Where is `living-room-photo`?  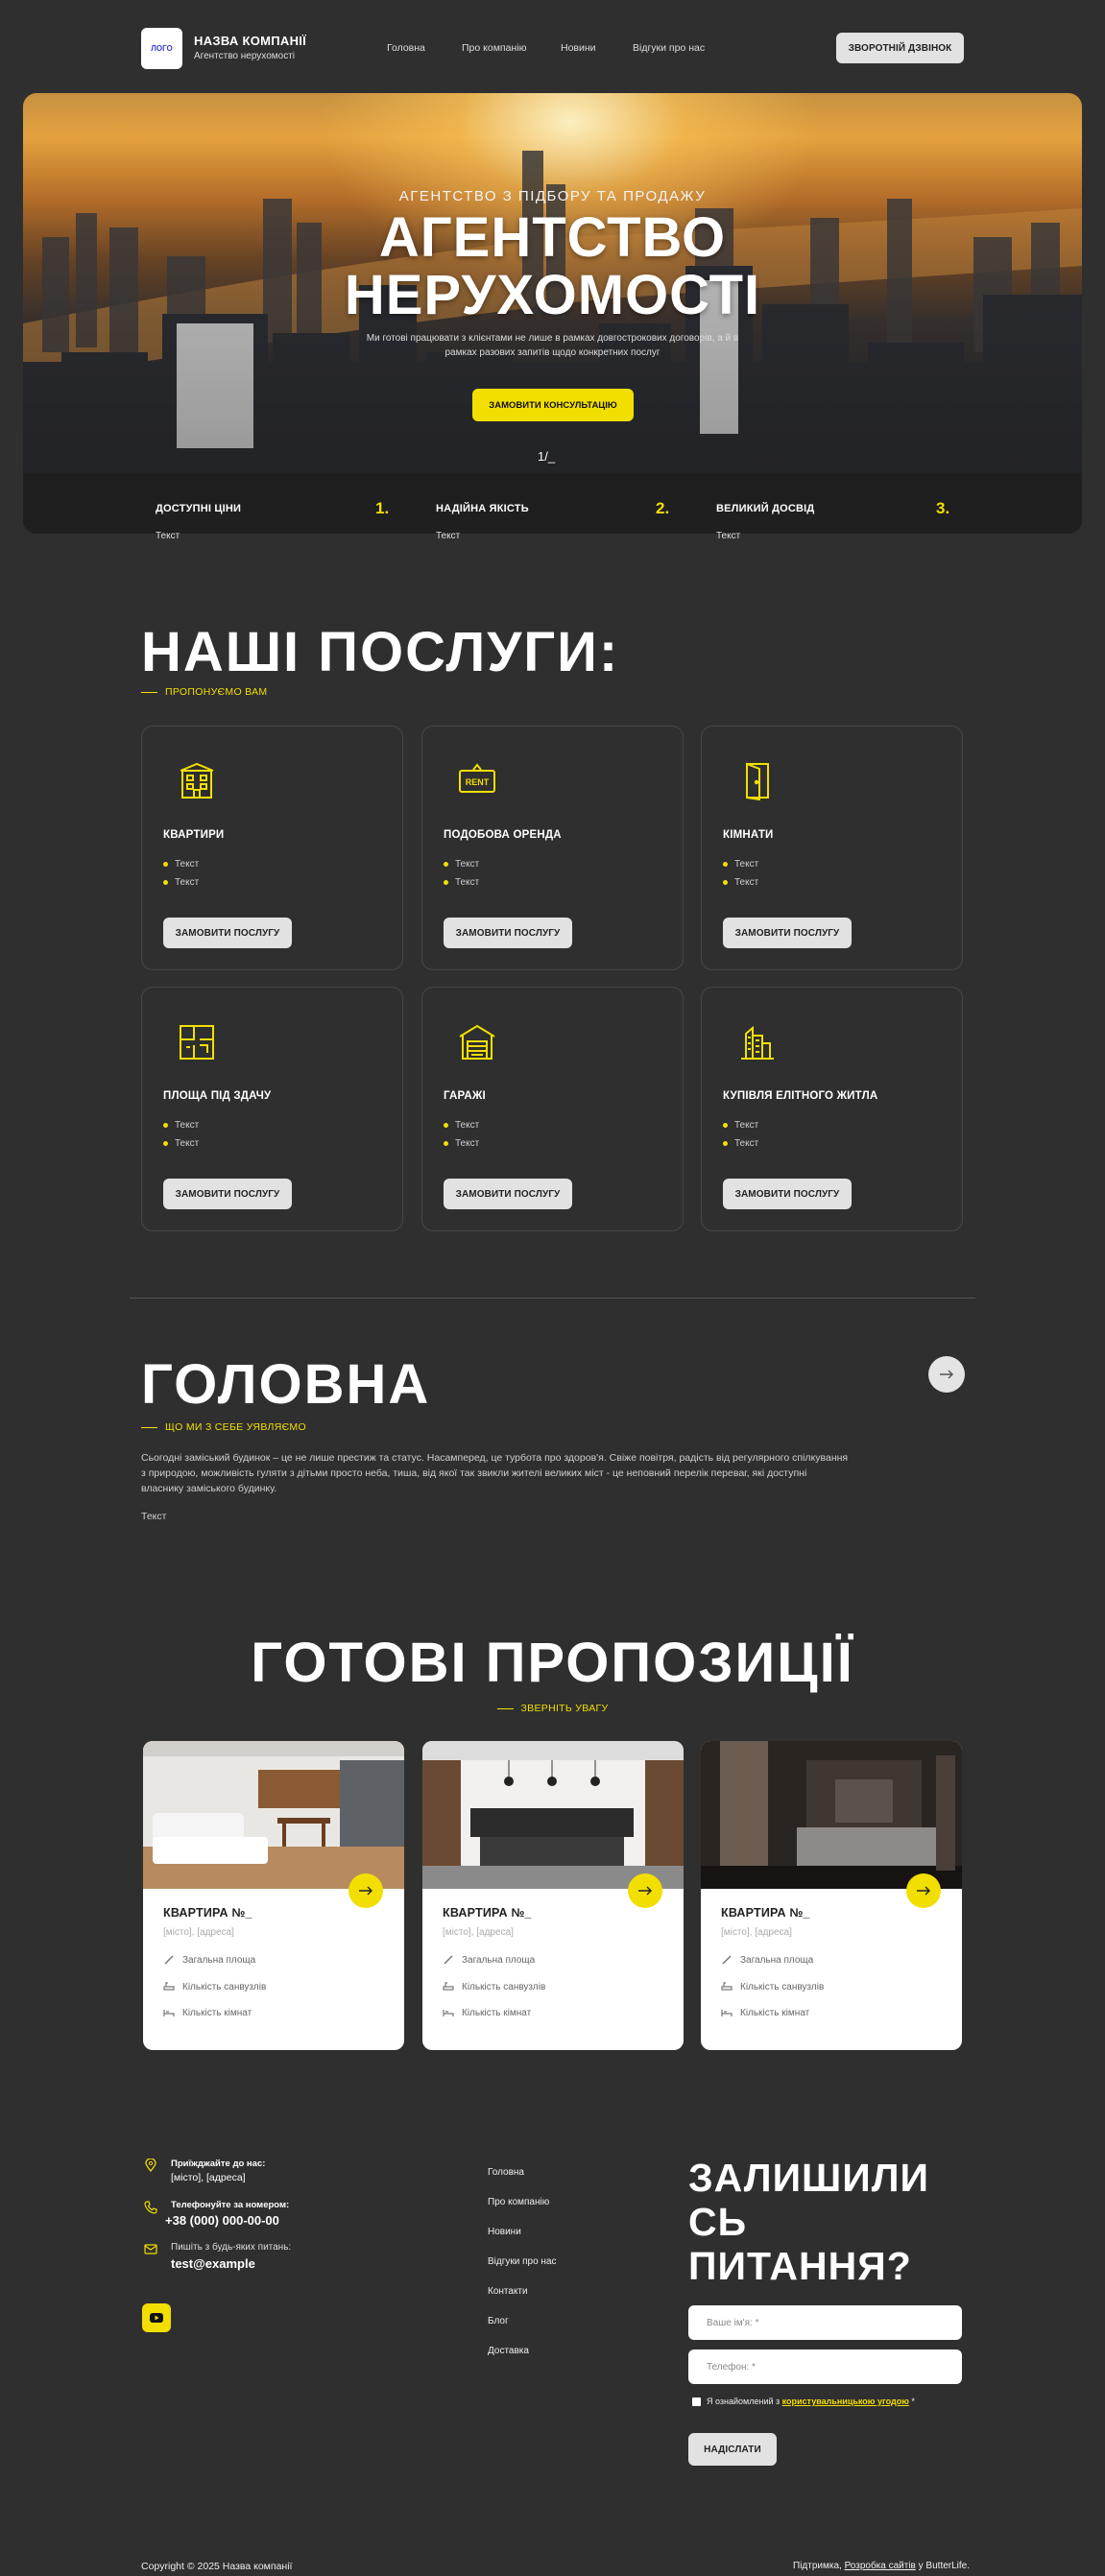 living-room-photo is located at coordinates (274, 1815).